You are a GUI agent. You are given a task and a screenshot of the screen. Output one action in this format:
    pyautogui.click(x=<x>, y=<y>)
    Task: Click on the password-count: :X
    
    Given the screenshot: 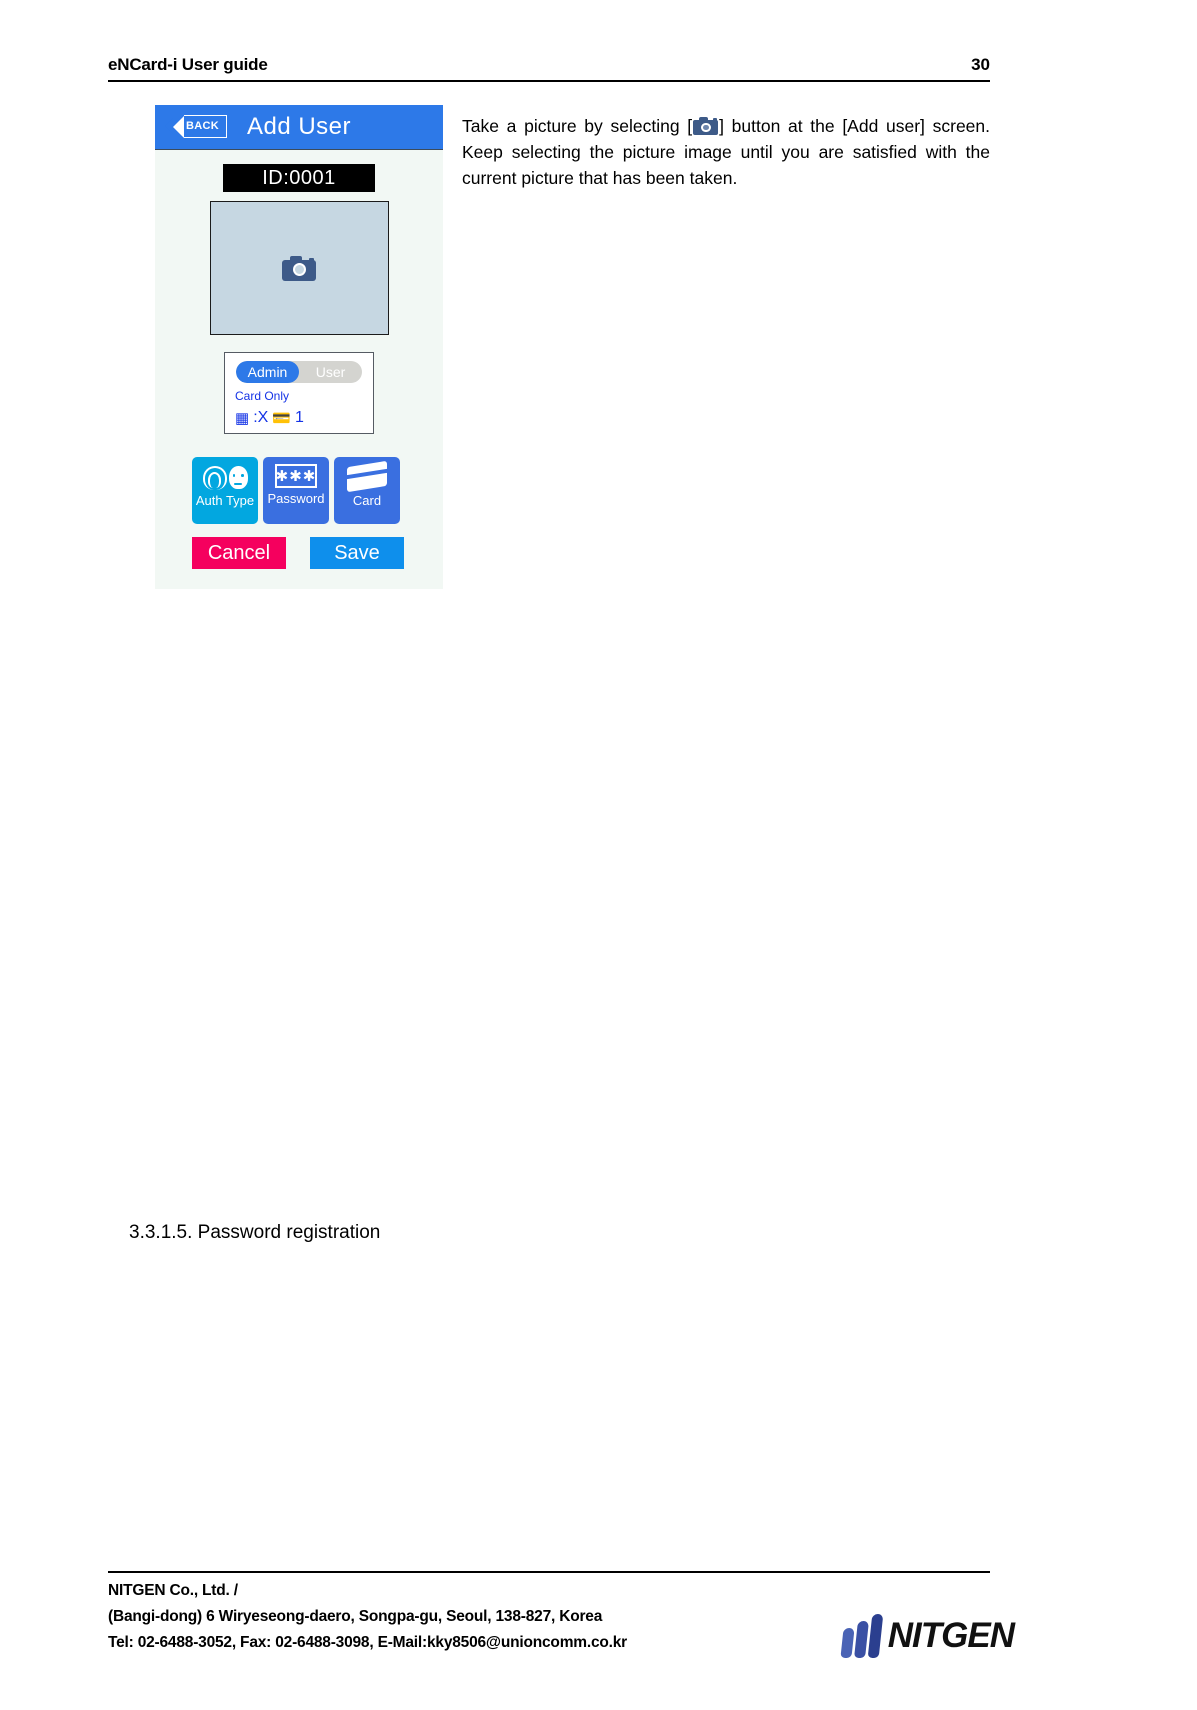 What is the action you would take?
    pyautogui.click(x=261, y=417)
    